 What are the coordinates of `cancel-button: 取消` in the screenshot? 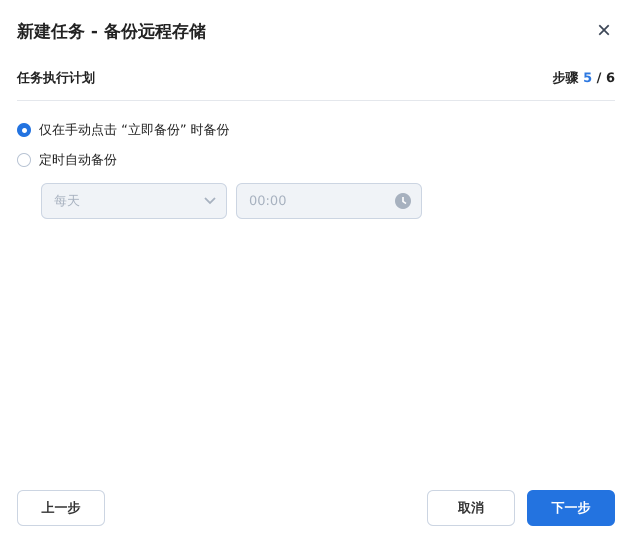 It's located at (471, 508).